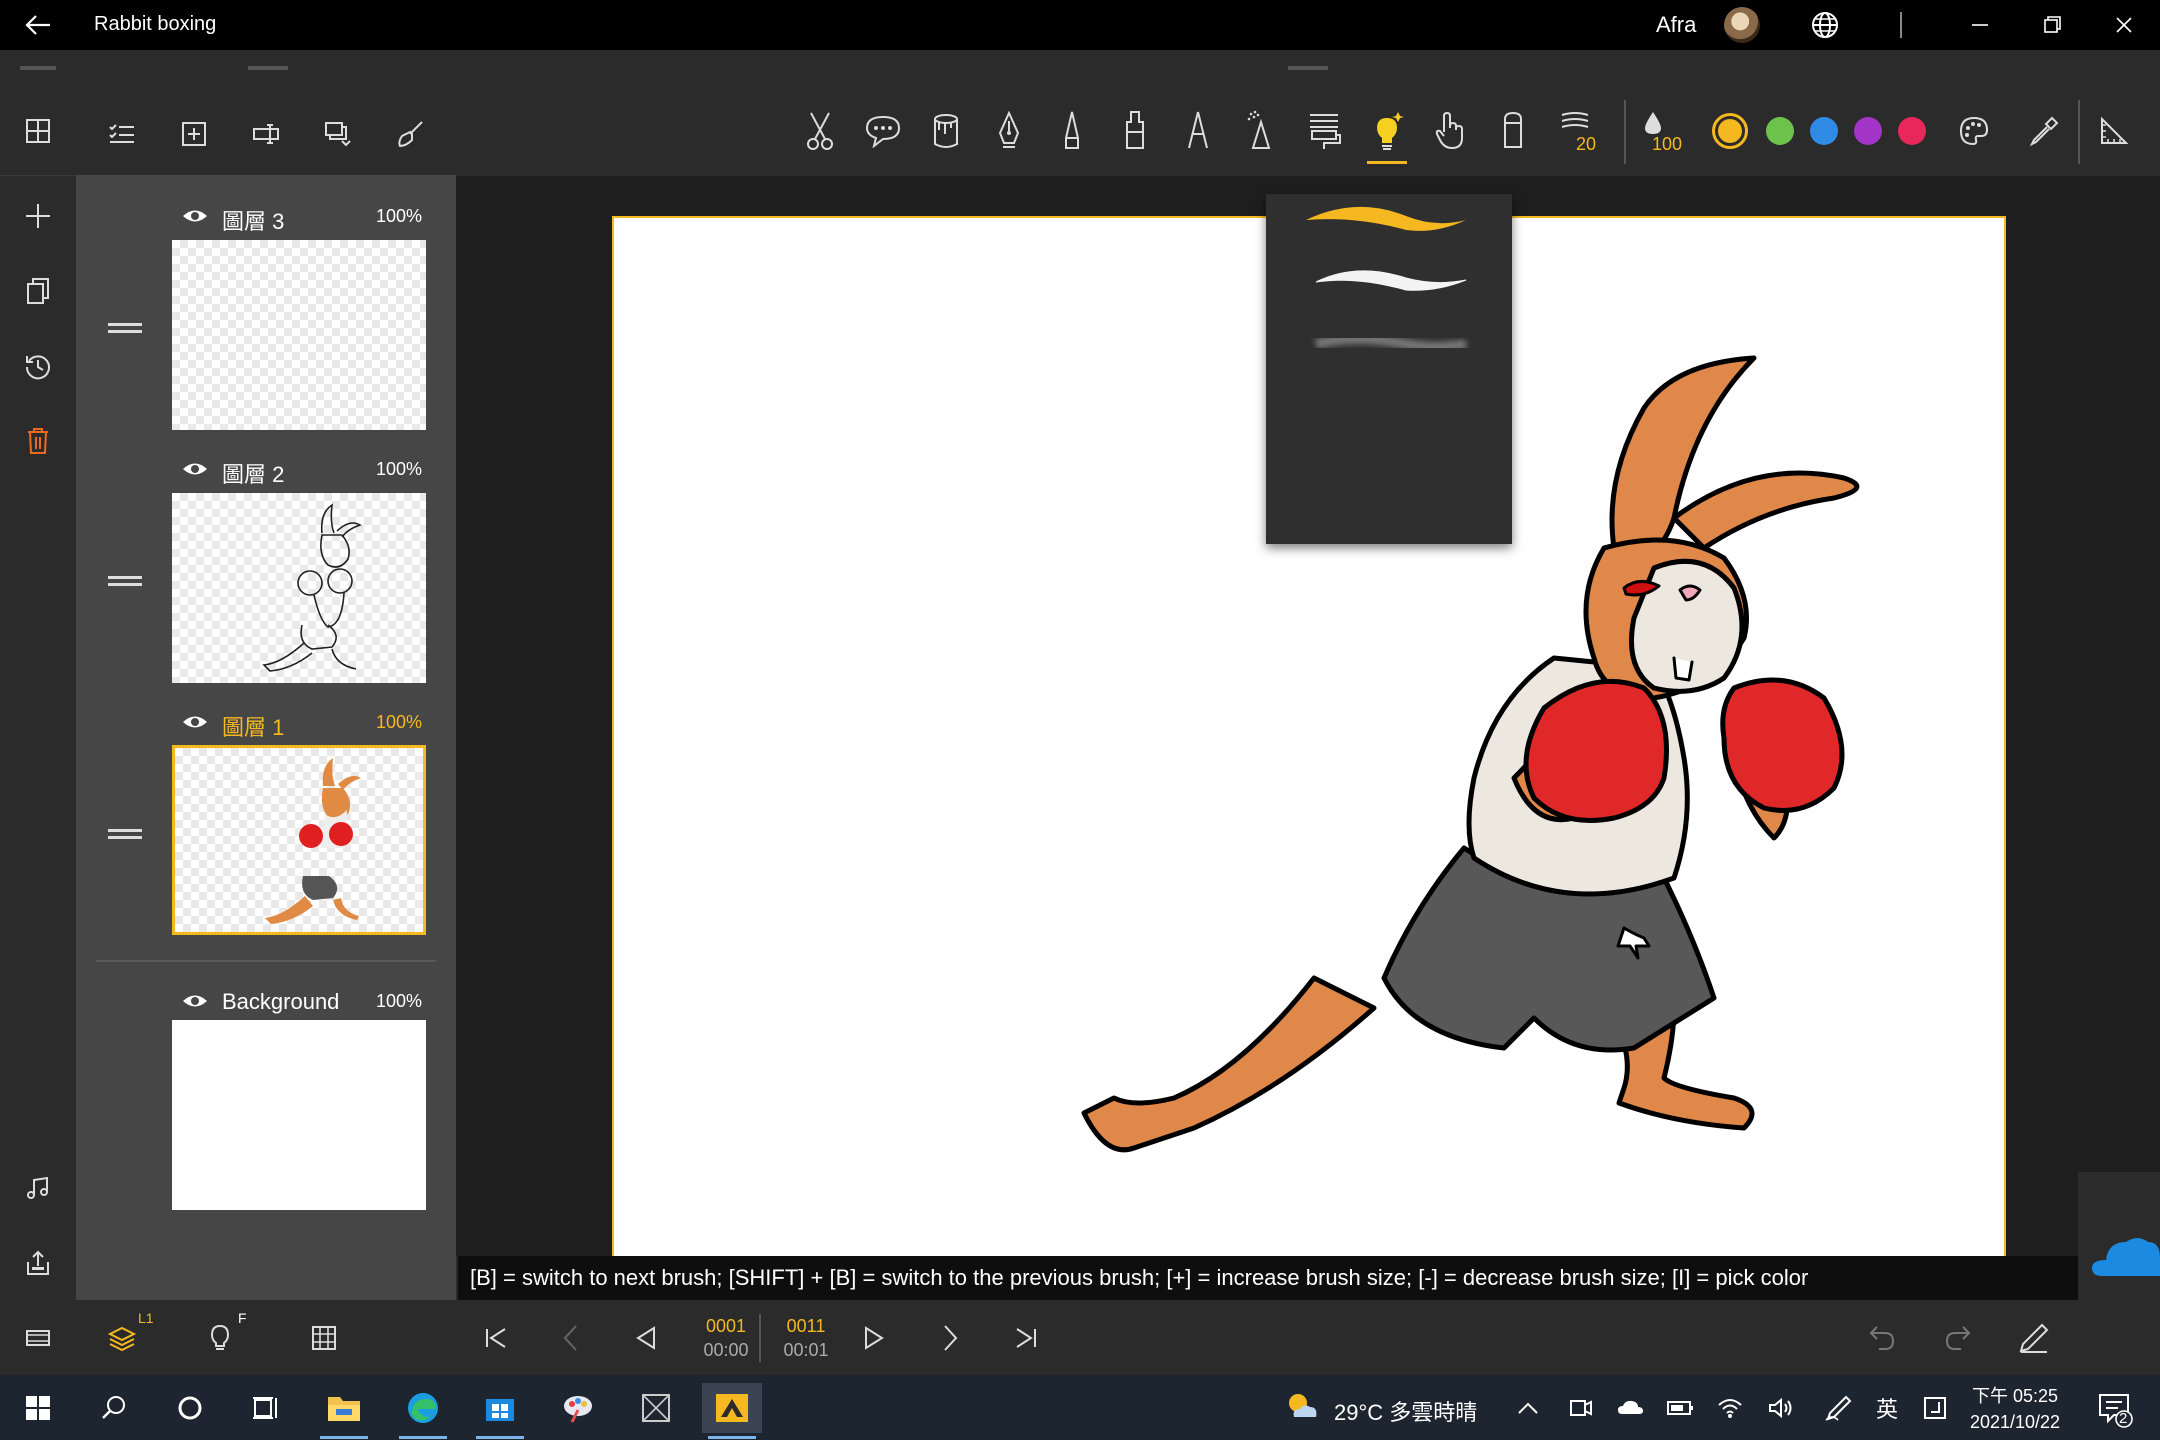 Image resolution: width=2160 pixels, height=1440 pixels. Describe the element at coordinates (1882, 1338) in the screenshot. I see `undo-icon` at that location.